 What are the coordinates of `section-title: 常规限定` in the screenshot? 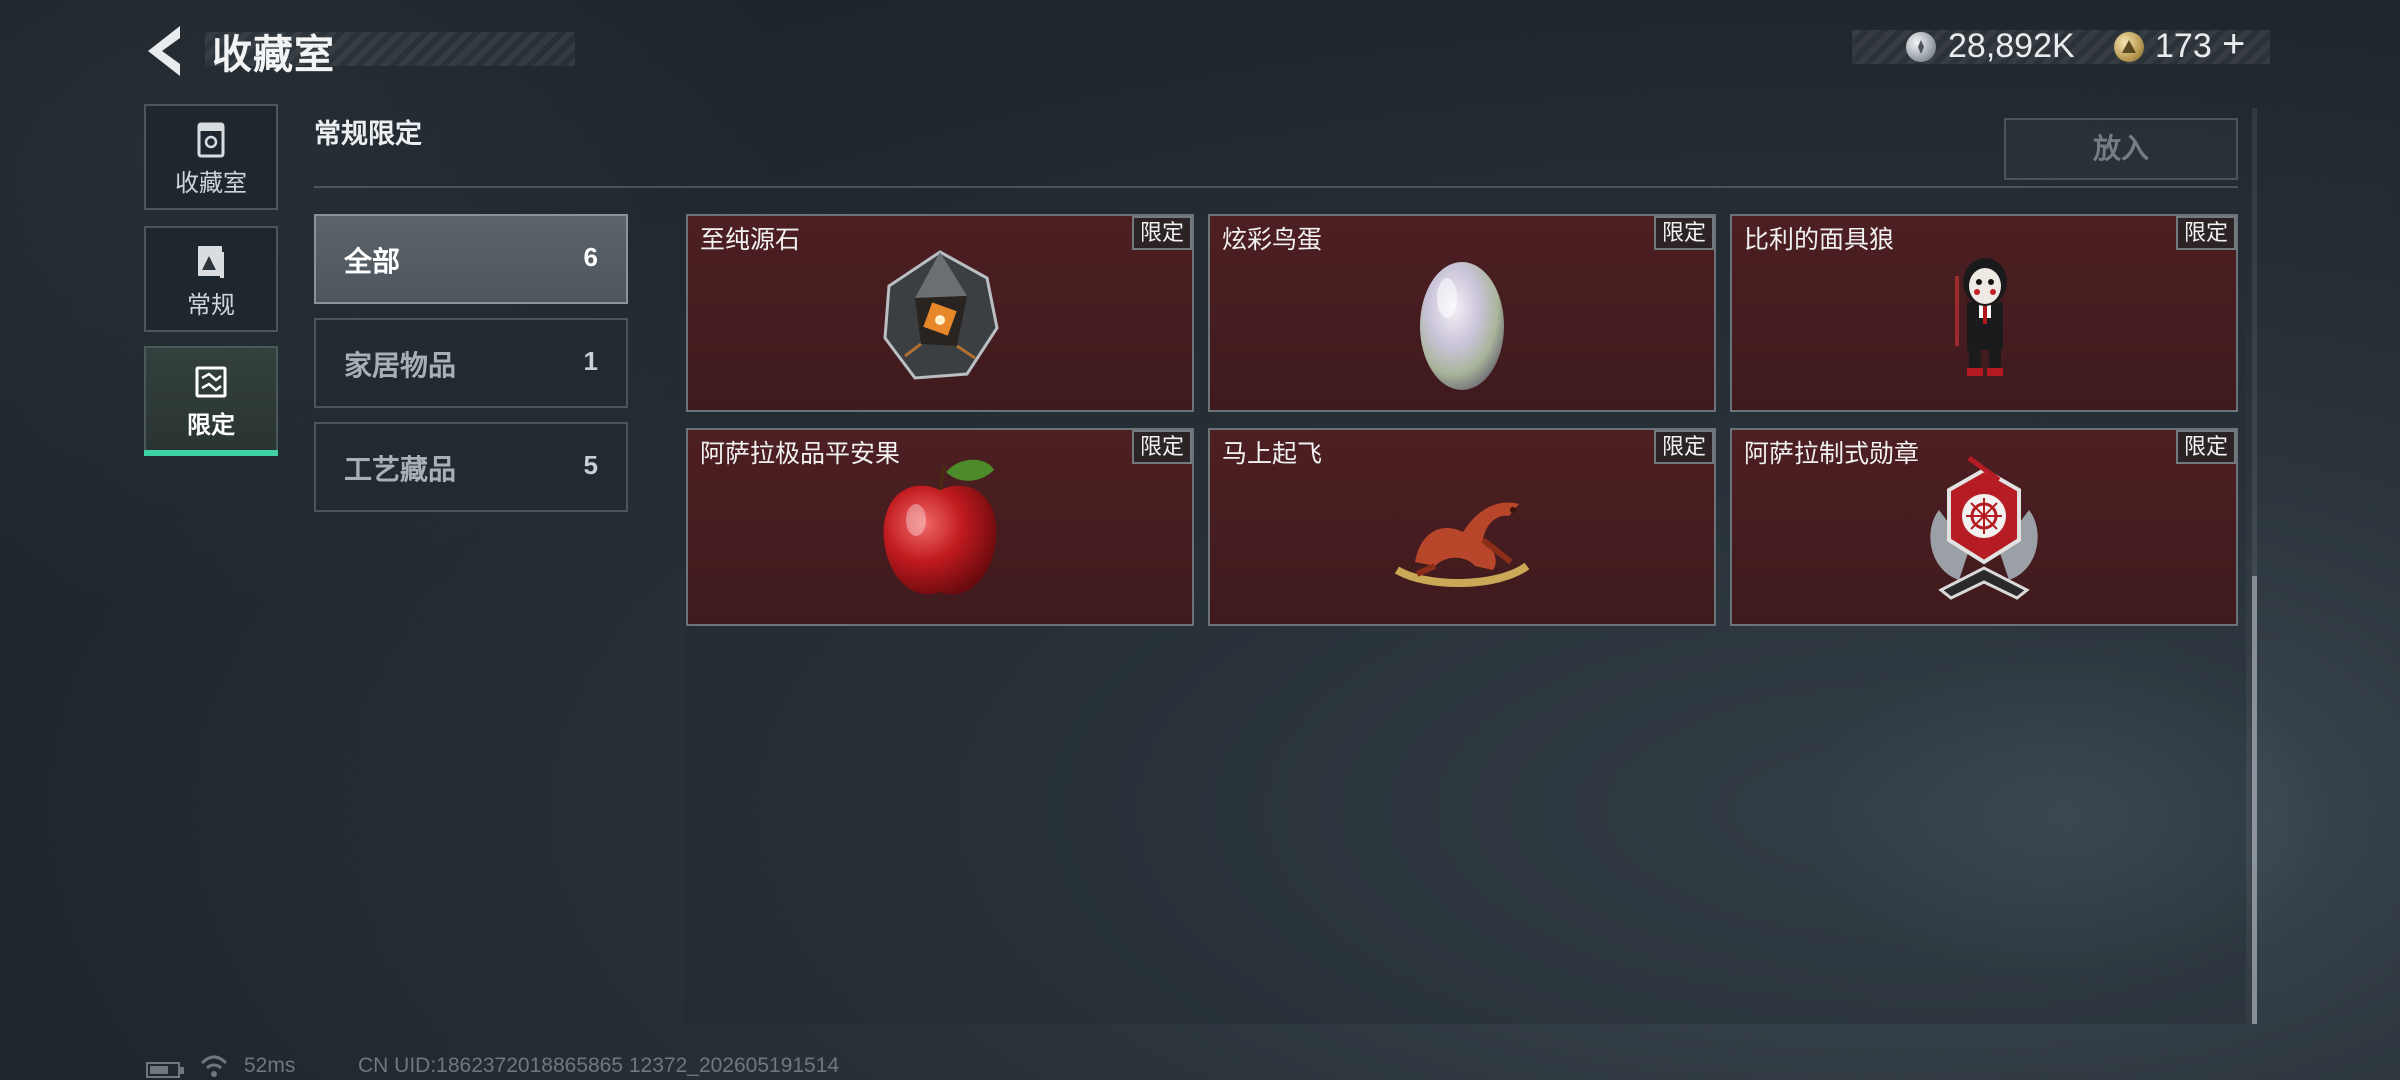 It's located at (368, 134).